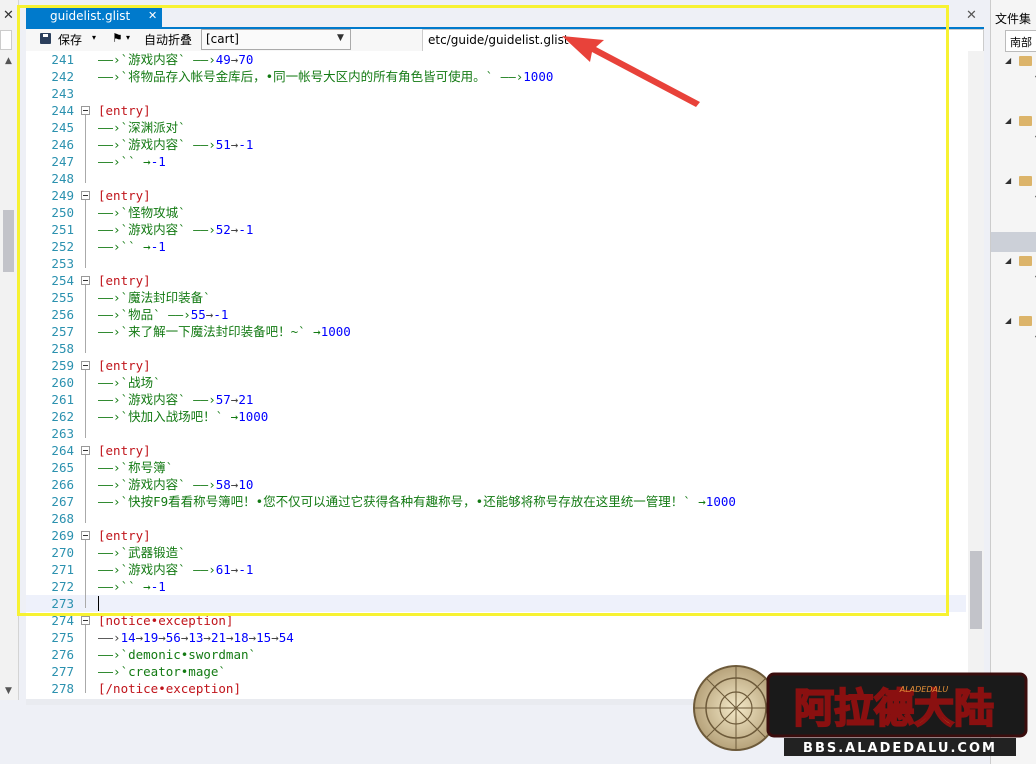 This screenshot has height=764, width=1036. I want to click on window-close-icon: ✕, so click(971, 15).